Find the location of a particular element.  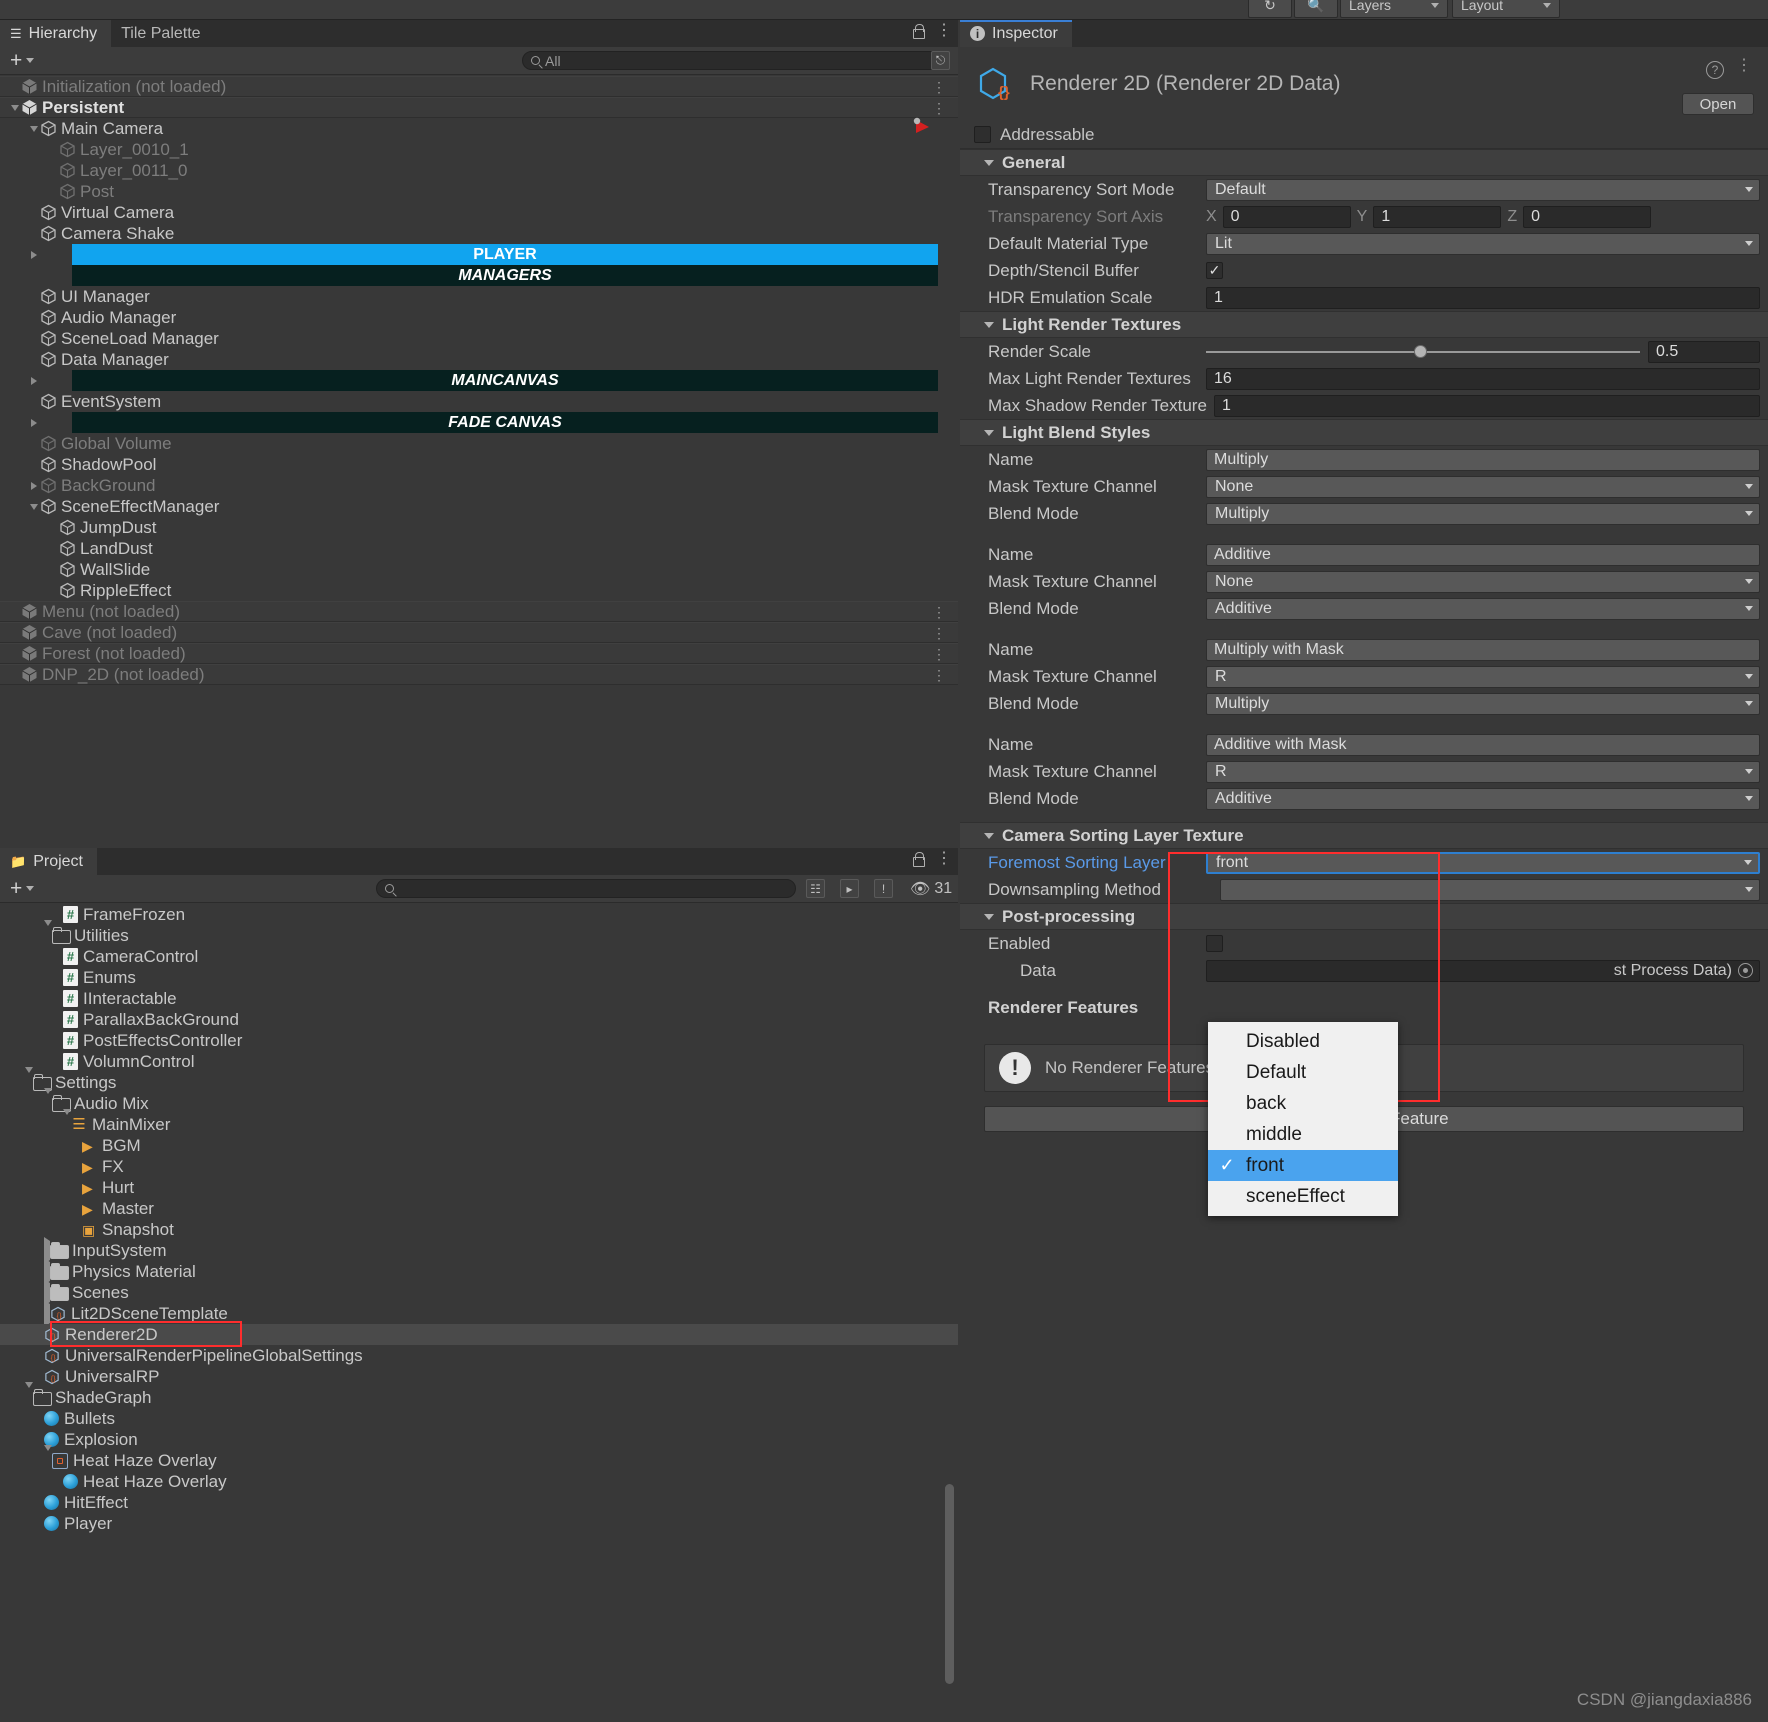

hierarchy-row: EventSystem is located at coordinates (479, 401).